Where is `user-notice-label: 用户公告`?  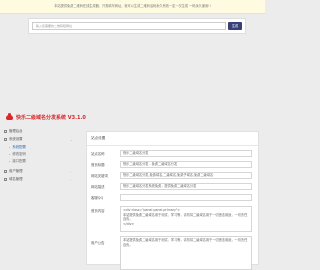 user-notice-label: 用户公告 is located at coordinates (98, 243).